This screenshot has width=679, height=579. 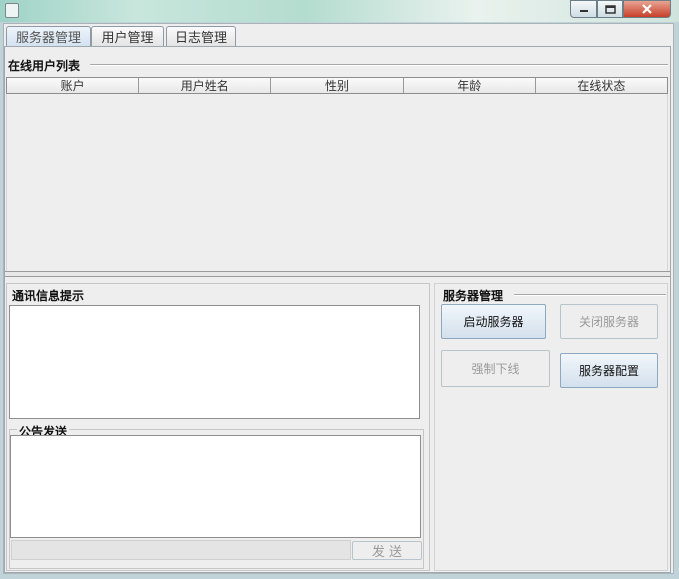 I want to click on split-pane-divider, so click(x=337, y=274).